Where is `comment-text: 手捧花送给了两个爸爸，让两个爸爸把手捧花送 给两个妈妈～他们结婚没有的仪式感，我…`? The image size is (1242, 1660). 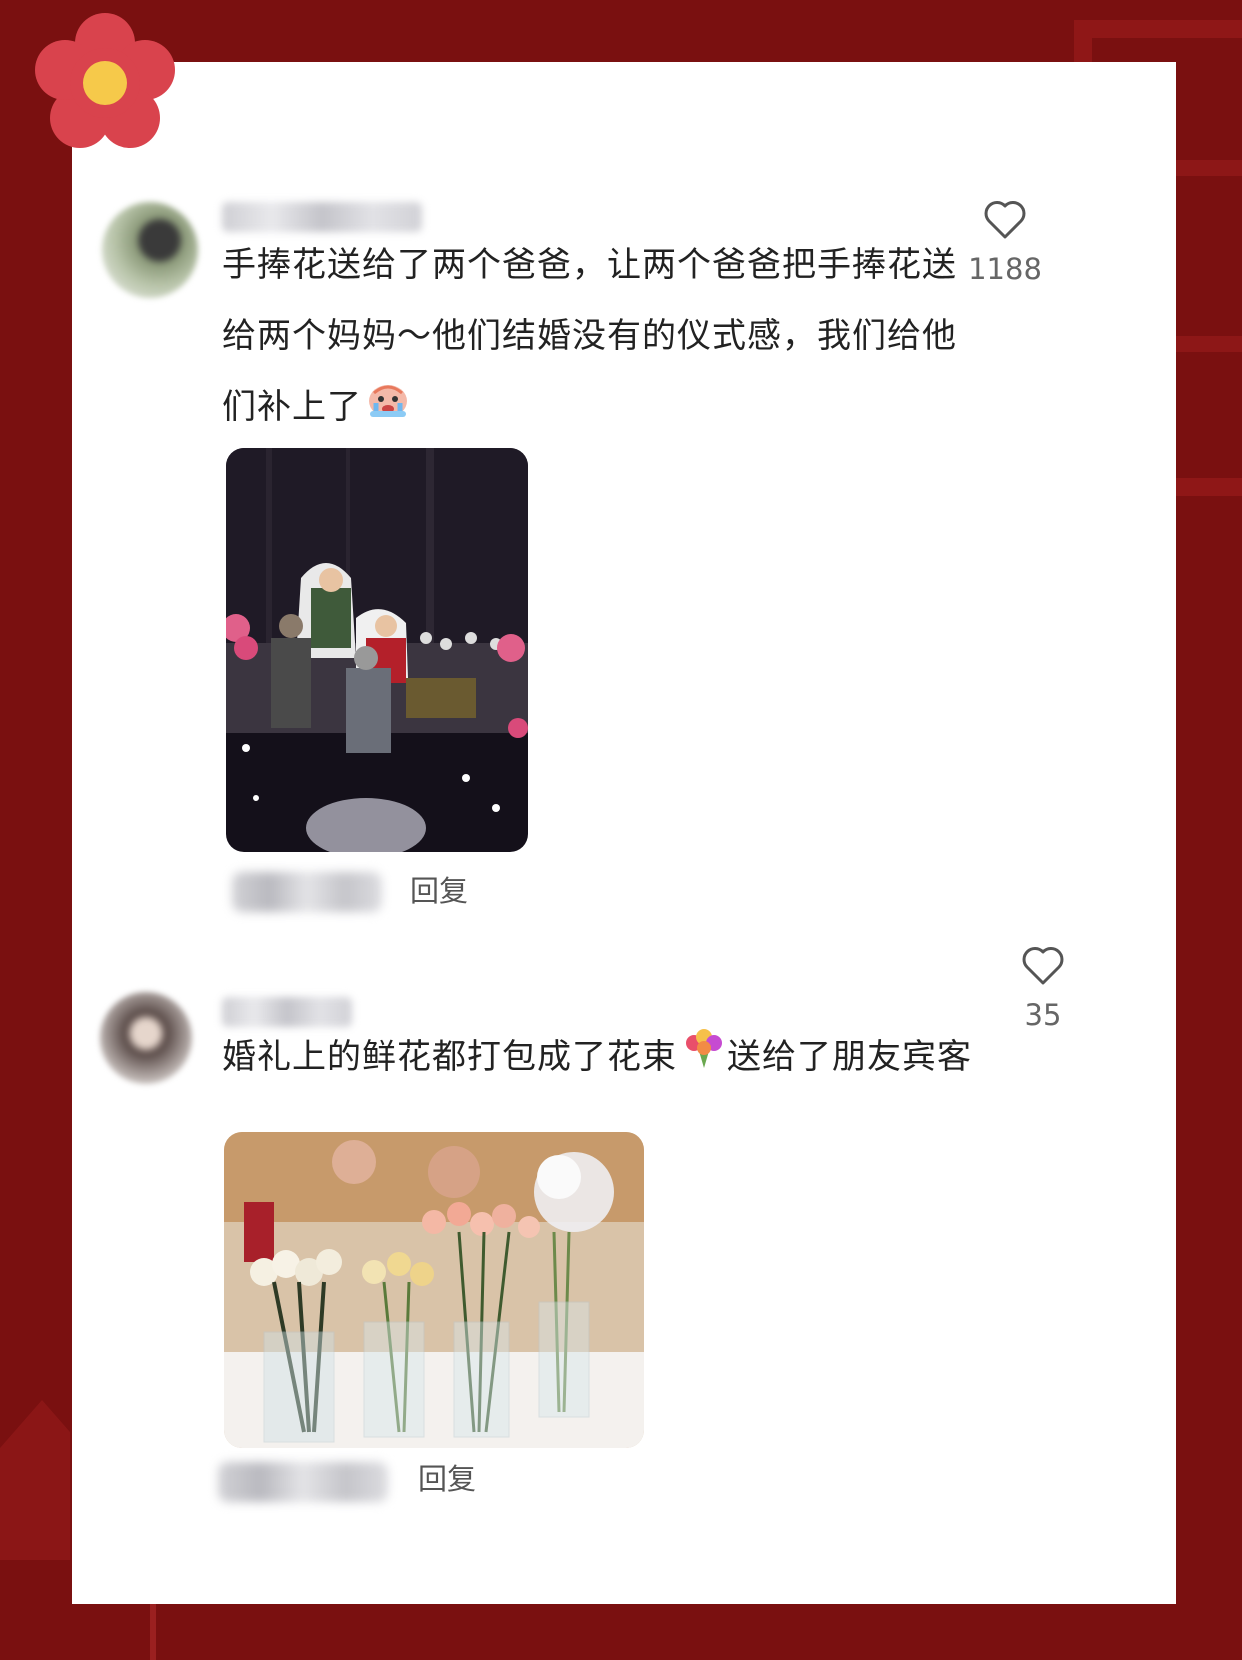
comment-text: 手捧花送给了两个爸爸，让两个爸爸把手捧花送 给两个妈妈～他们结婚没有的仪式感，我… is located at coordinates (602, 337).